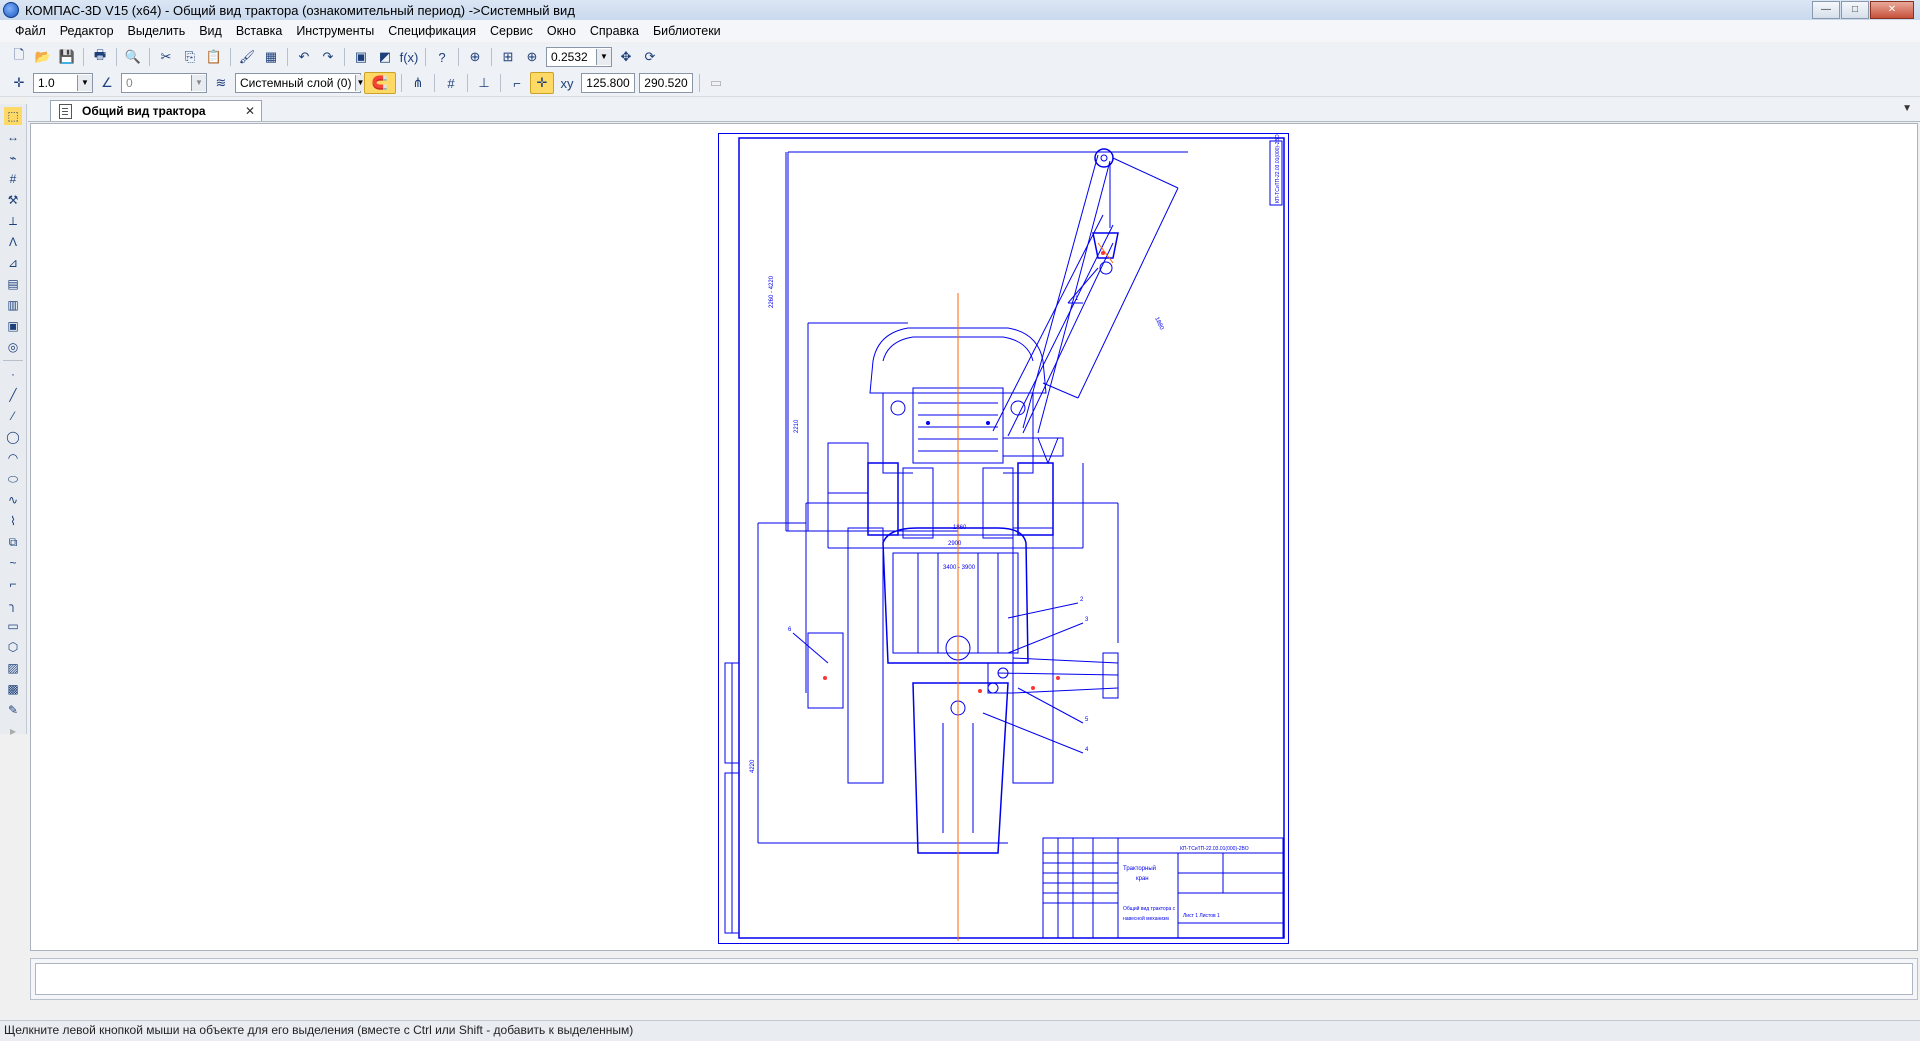 This screenshot has width=1920, height=1041. I want to click on circle-icon: ◯, so click(13, 437).